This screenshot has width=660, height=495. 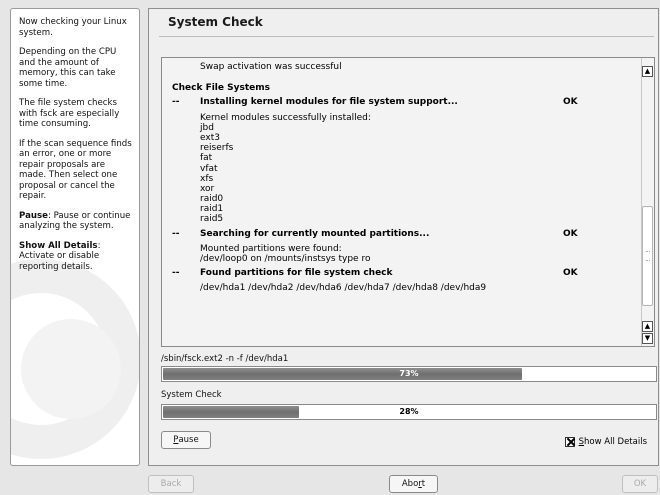 I want to click on title-divider, so click(x=406, y=36).